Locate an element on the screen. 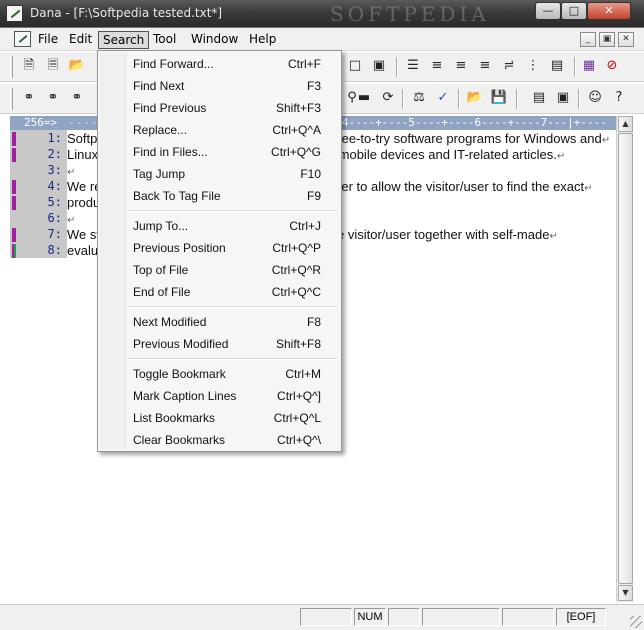  menu-item-find-next: Find Next F3 is located at coordinates (219, 86).